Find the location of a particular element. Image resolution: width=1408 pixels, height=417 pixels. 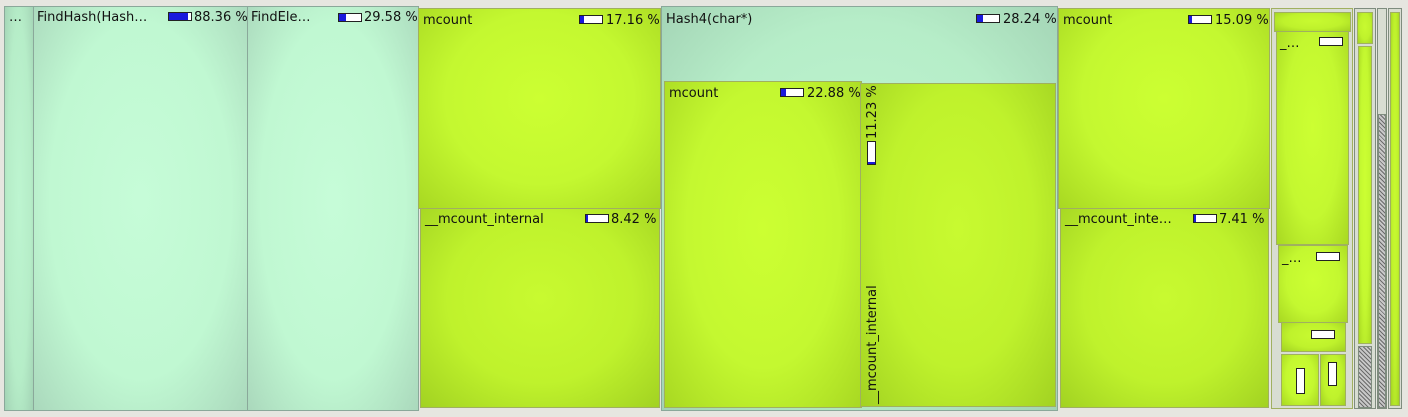

treemap-cell-mcount: mcount 17.16 % is located at coordinates (539, 108).